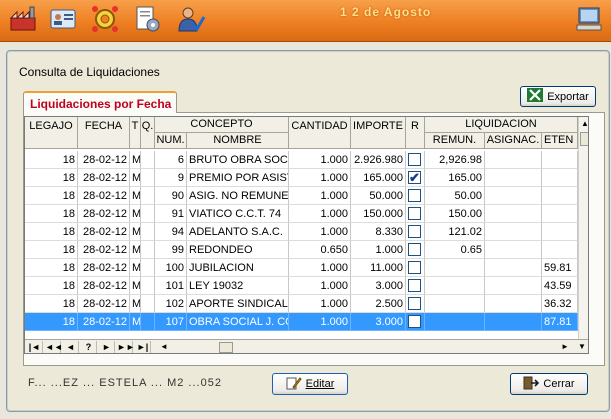 The width and height of the screenshot is (611, 419). Describe the element at coordinates (23, 19) in the screenshot. I see `factory-icon` at that location.